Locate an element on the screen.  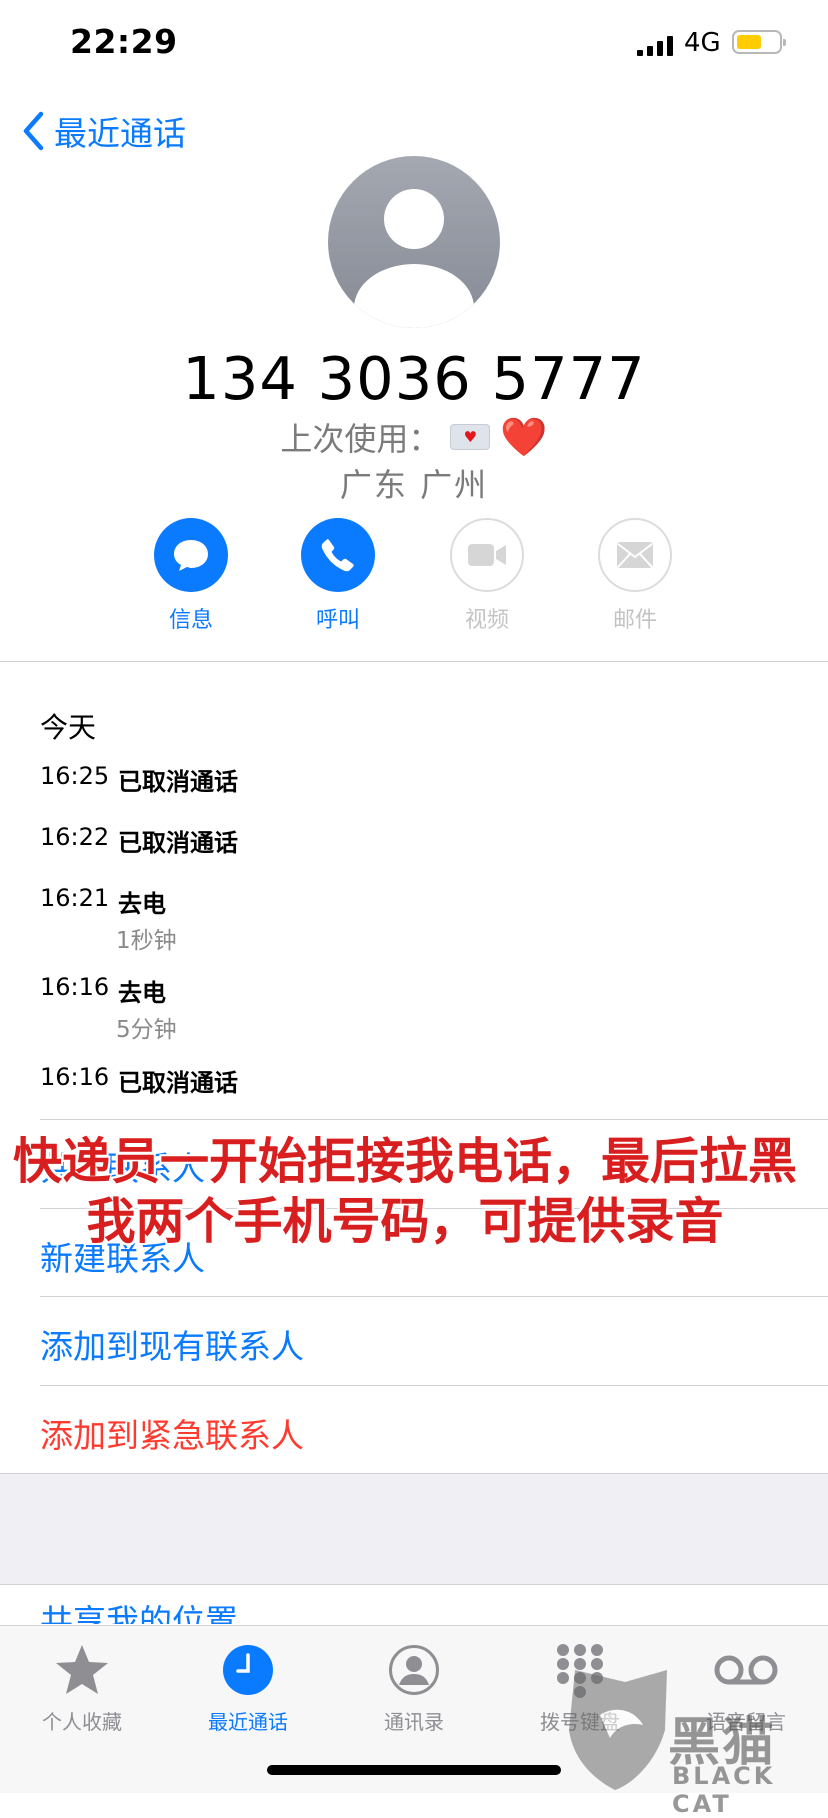
call-log-row: 16:16 去电 is located at coordinates (103, 990).